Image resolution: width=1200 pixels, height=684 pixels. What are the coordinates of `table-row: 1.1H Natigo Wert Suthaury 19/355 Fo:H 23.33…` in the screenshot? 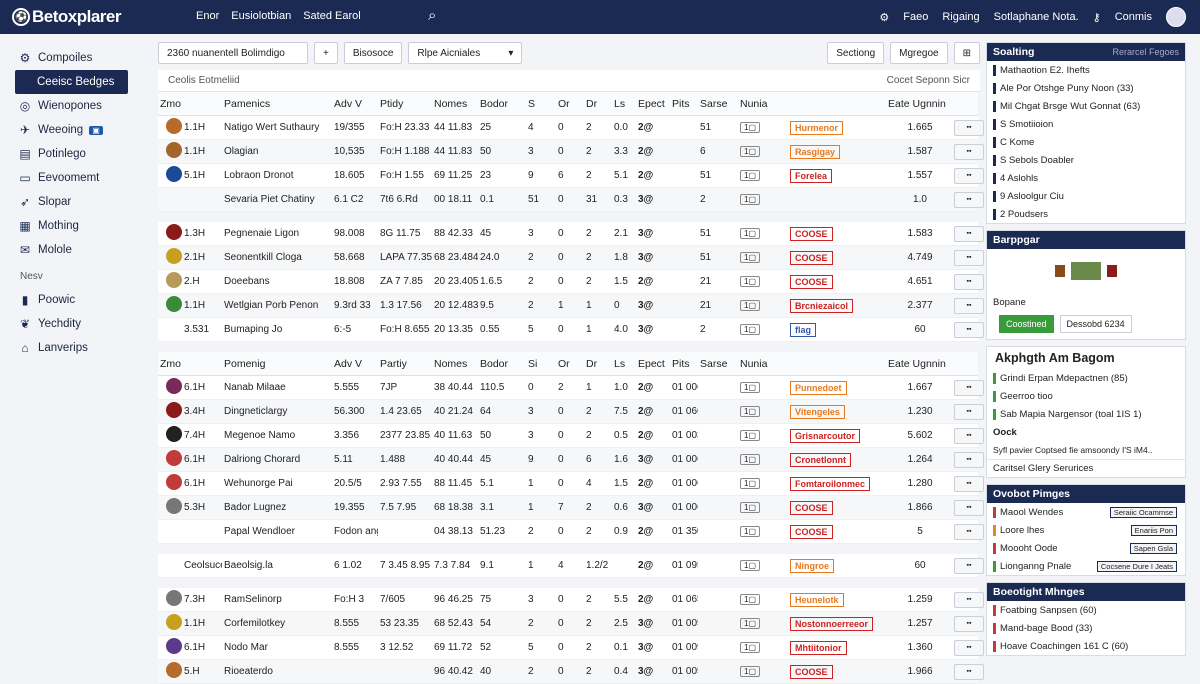 It's located at (571, 128).